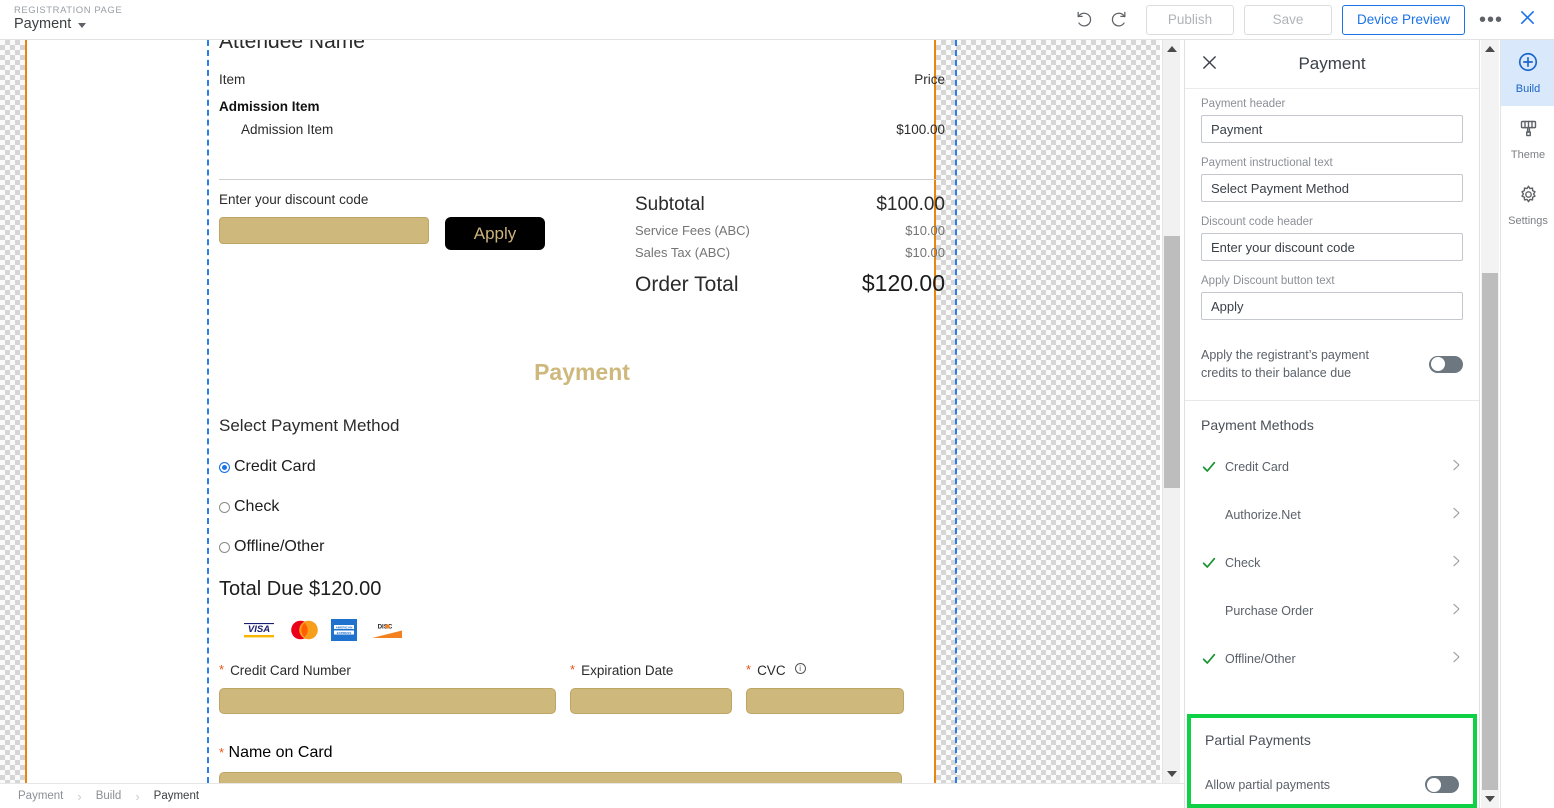 This screenshot has height=808, width=1554. What do you see at coordinates (692, 230) in the screenshot?
I see `service-fees-label: Service Fees (ABC)` at bounding box center [692, 230].